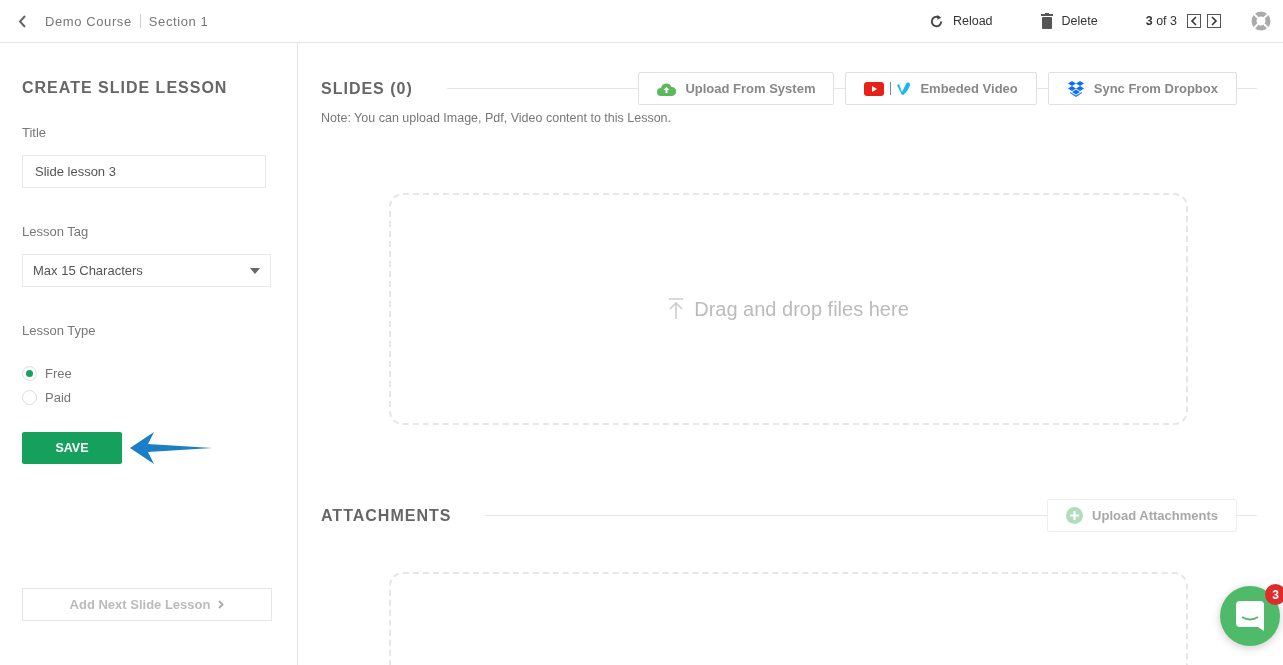  Describe the element at coordinates (936, 21) in the screenshot. I see `reload-icon` at that location.